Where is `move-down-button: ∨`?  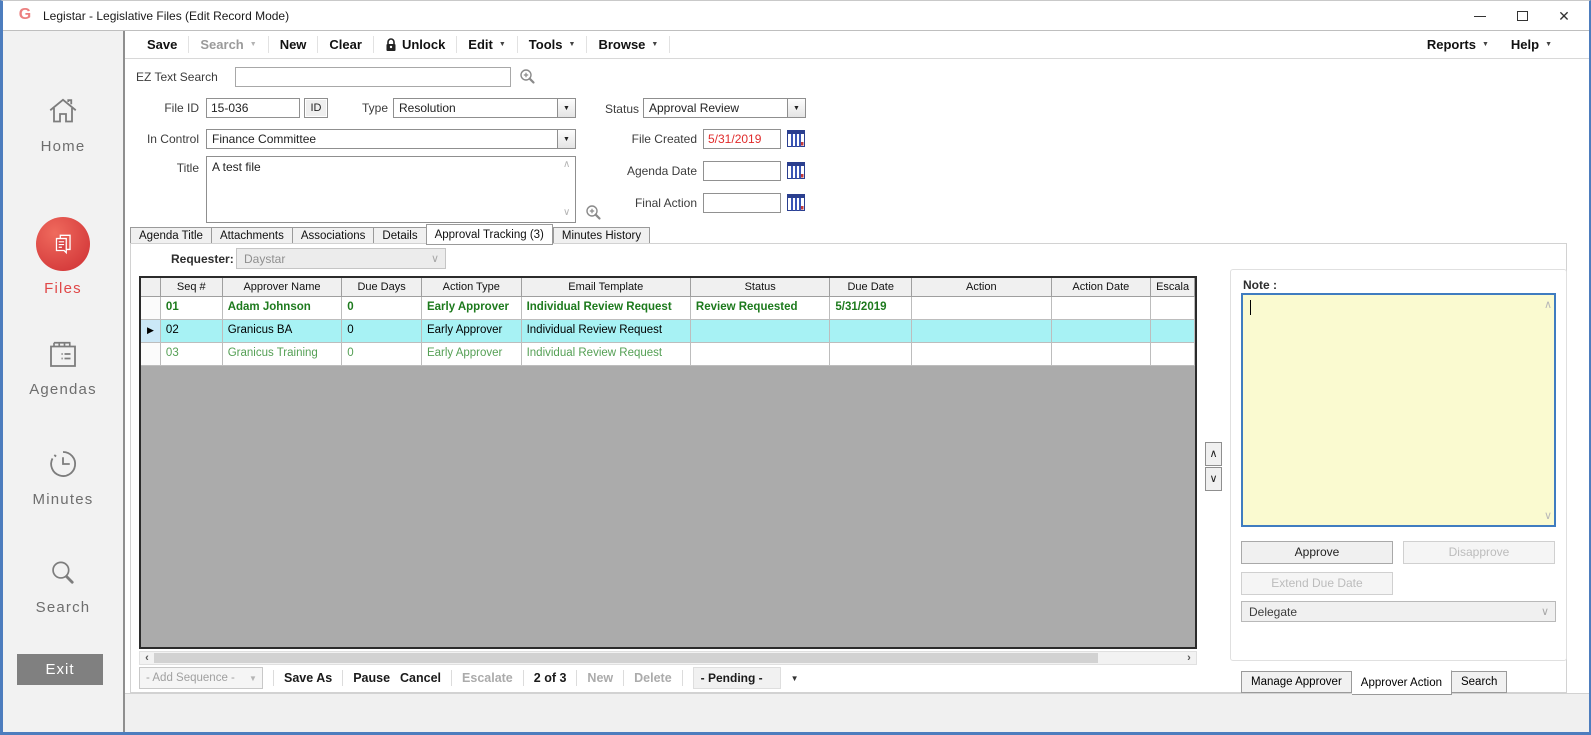
move-down-button: ∨ is located at coordinates (1213, 479).